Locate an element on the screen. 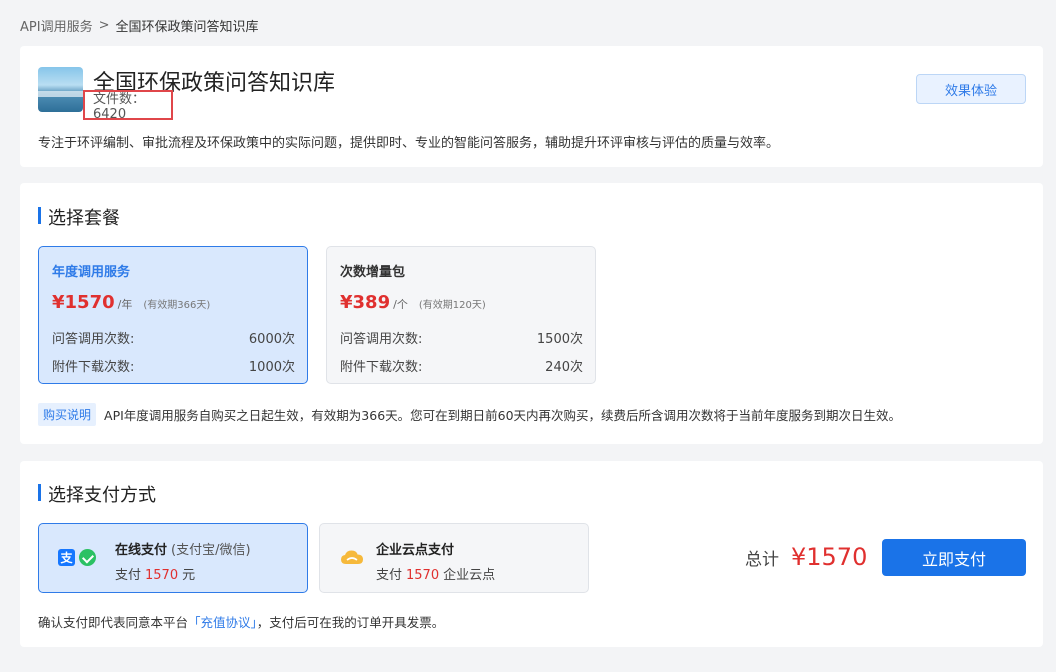  agreement-text: 确认支付即代表同意本平台「充值协议」，支付后可在我的订单开具发票。 is located at coordinates (241, 621).